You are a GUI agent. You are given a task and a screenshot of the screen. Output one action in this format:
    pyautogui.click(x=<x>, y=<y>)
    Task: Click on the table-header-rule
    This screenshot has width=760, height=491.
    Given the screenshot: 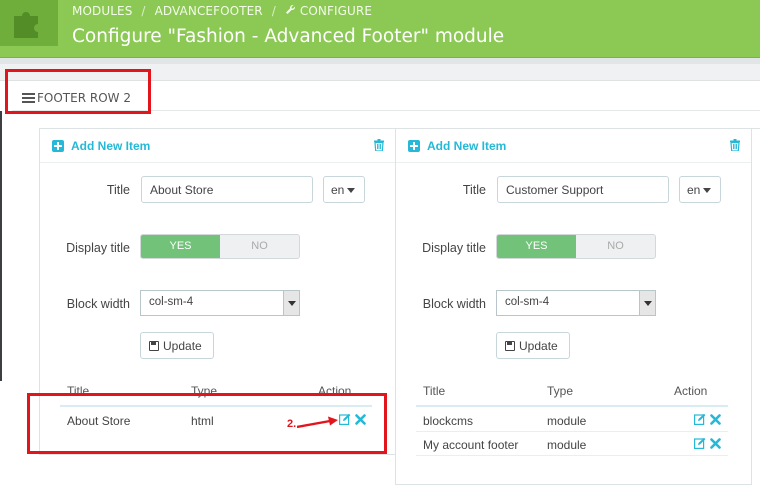 What is the action you would take?
    pyautogui.click(x=572, y=406)
    